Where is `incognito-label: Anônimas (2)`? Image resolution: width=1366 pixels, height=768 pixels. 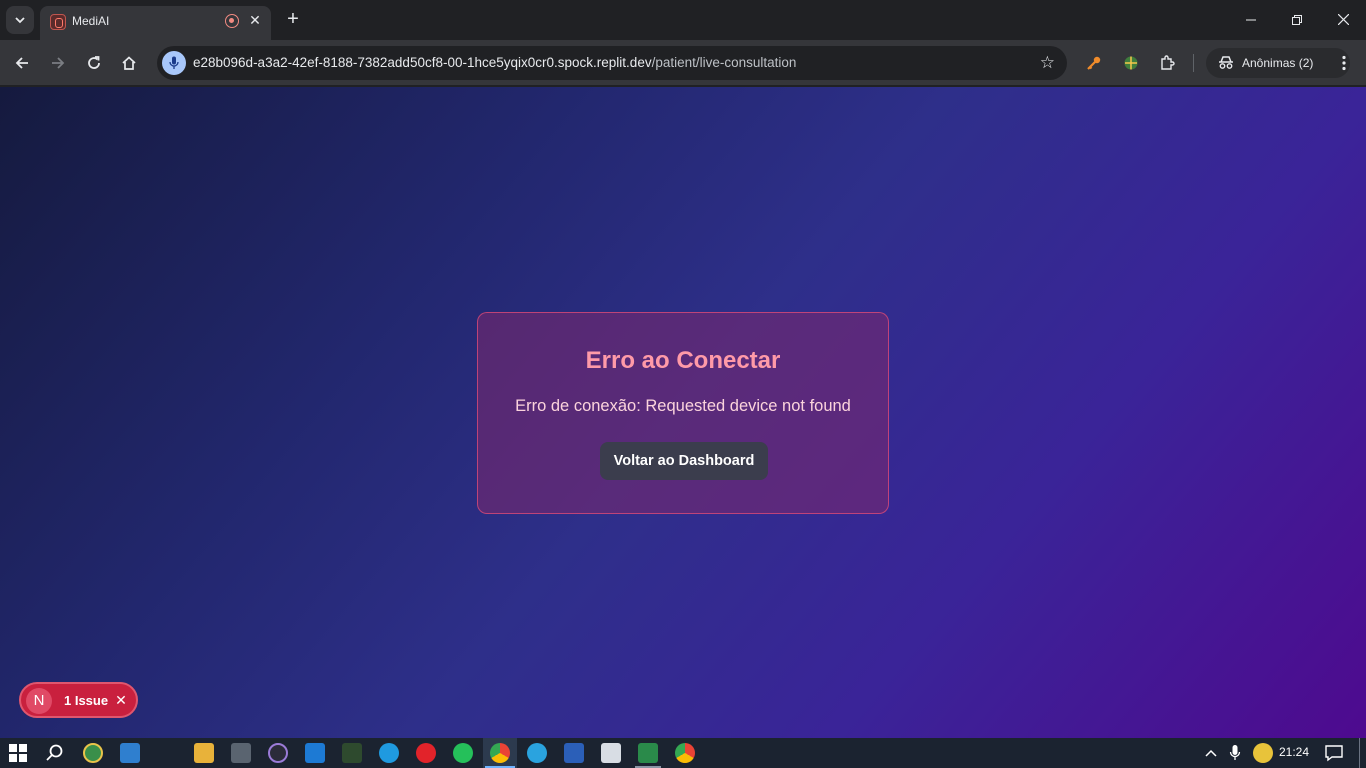
incognito-label: Anônimas (2) is located at coordinates (1278, 63).